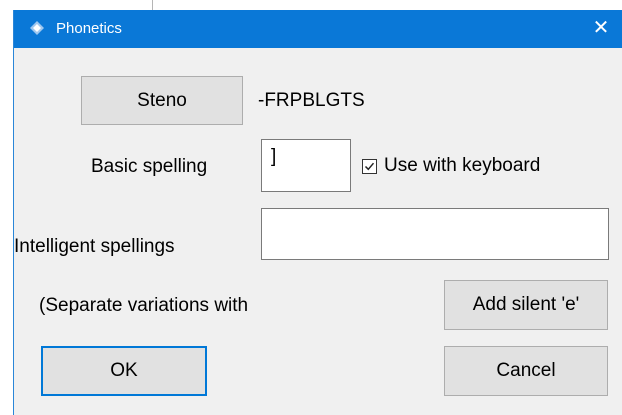  I want to click on background-strip, so click(311, 5).